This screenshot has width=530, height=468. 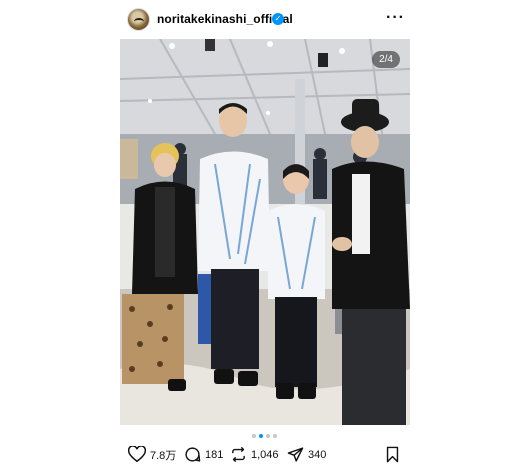 I want to click on comment-icon, so click(x=192, y=454).